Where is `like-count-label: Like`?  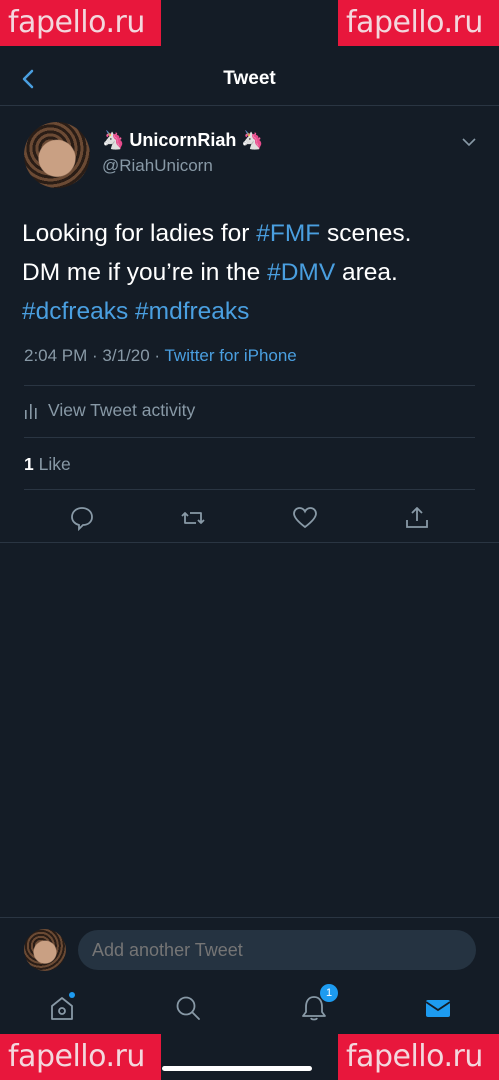
like-count-label: Like is located at coordinates (52, 464).